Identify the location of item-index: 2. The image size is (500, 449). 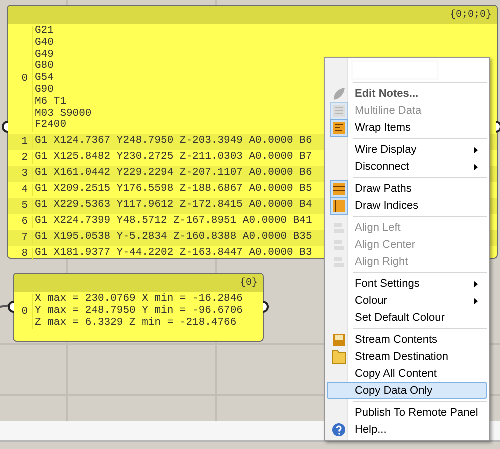
(24, 158).